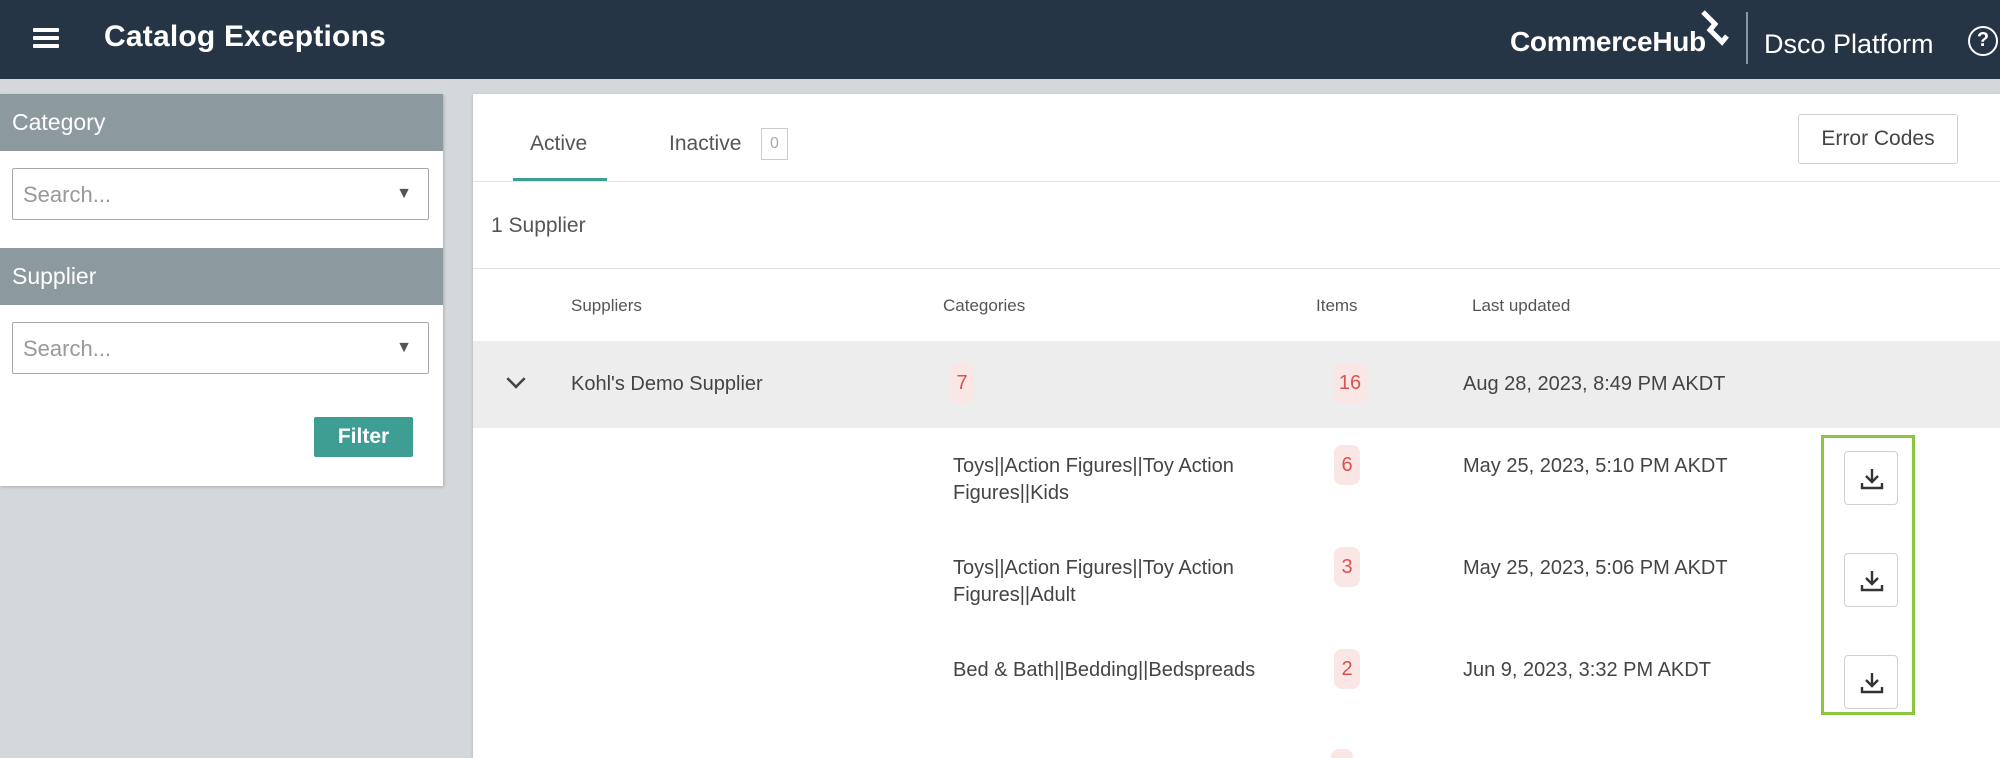 This screenshot has width=2000, height=758. What do you see at coordinates (1587, 670) in the screenshot?
I see `last-updated: Jun 9, 2023, 3:32 PM AKDT` at bounding box center [1587, 670].